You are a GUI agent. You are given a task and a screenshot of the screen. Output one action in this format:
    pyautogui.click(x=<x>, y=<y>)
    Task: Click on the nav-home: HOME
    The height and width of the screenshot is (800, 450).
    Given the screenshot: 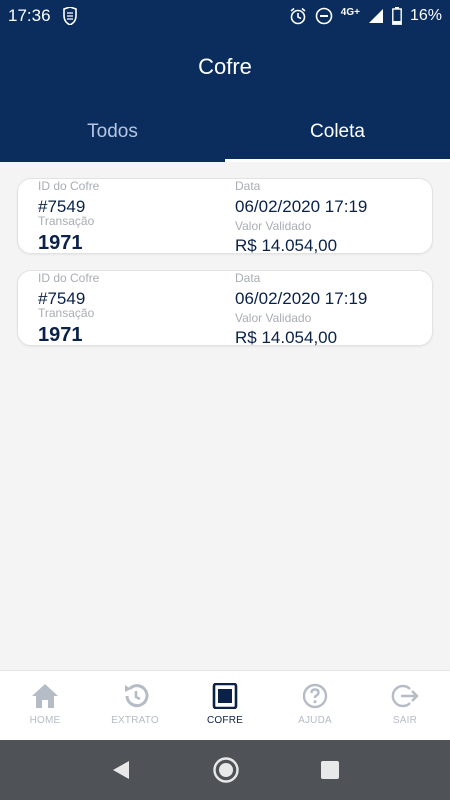 What is the action you would take?
    pyautogui.click(x=45, y=705)
    